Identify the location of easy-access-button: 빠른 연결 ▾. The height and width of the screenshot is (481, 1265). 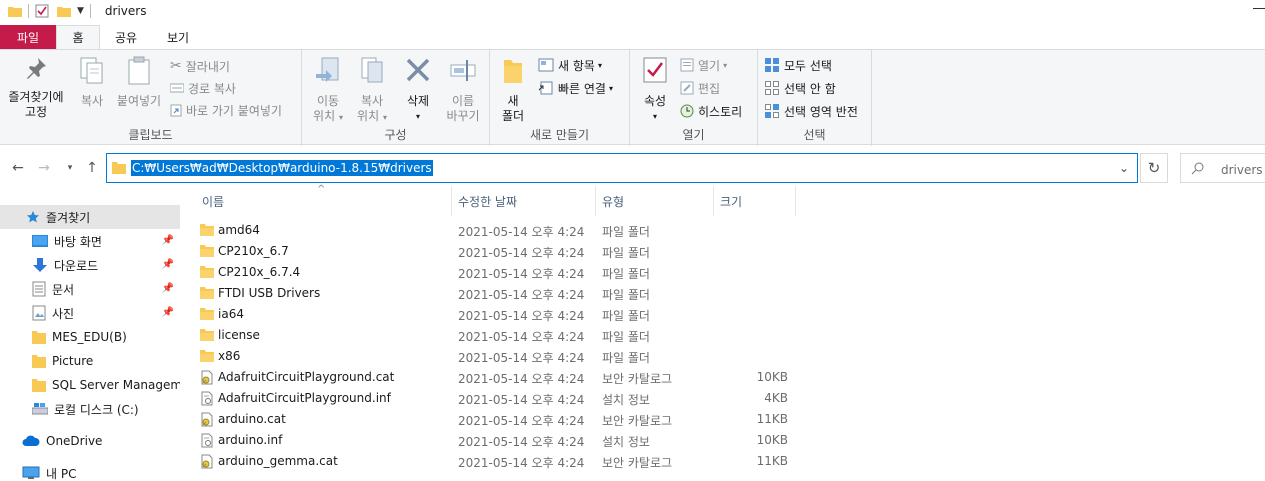
(575, 88).